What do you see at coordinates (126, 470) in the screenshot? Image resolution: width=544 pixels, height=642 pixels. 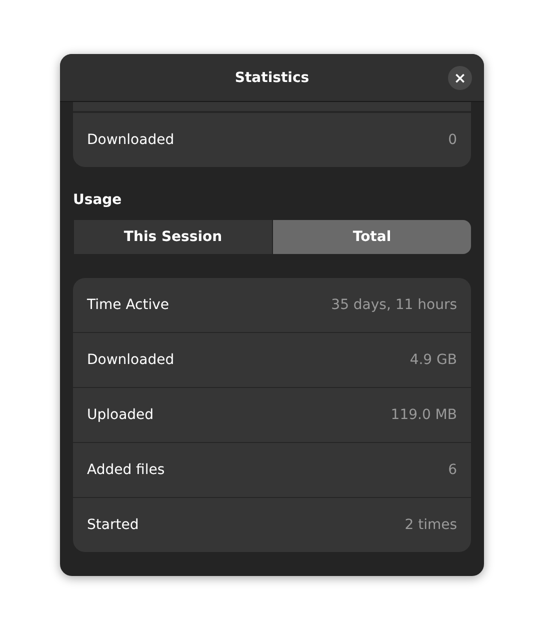 I see `stat-label: Added files` at bounding box center [126, 470].